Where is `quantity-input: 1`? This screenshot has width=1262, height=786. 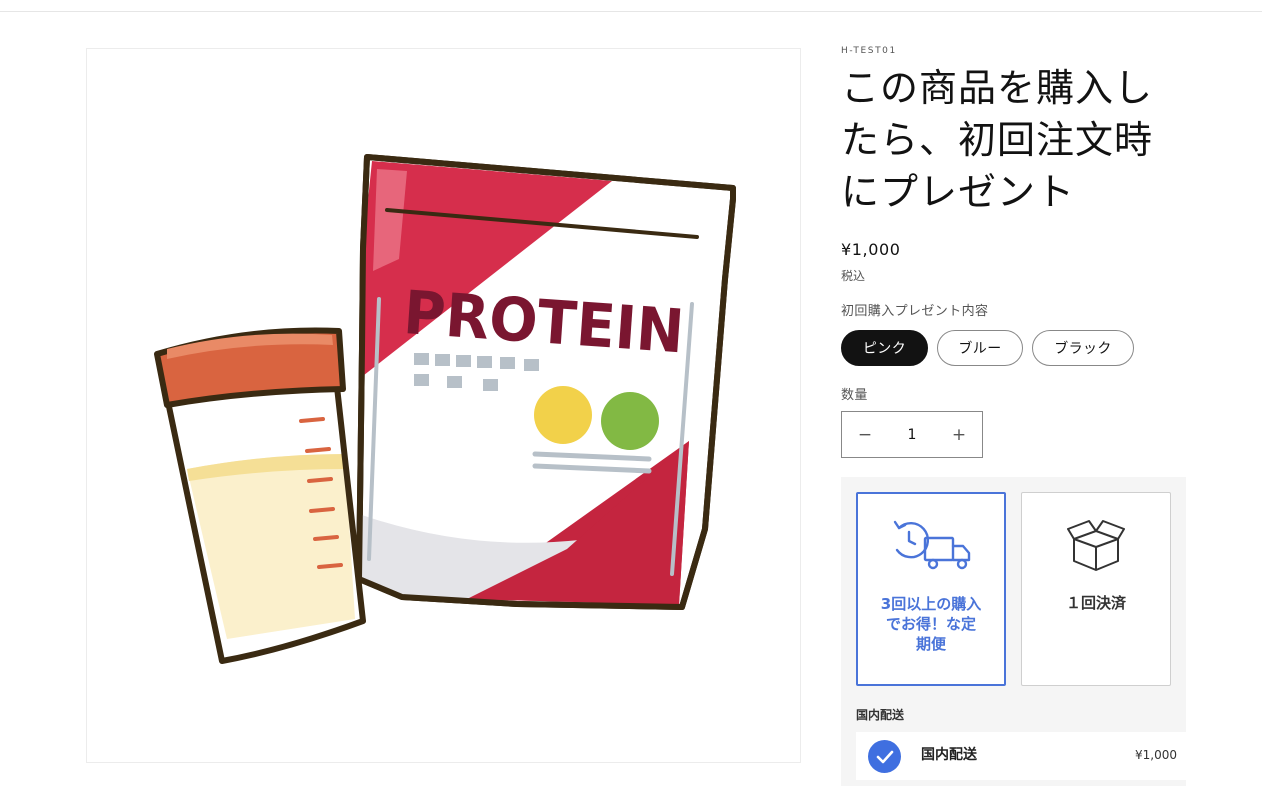 quantity-input: 1 is located at coordinates (912, 435).